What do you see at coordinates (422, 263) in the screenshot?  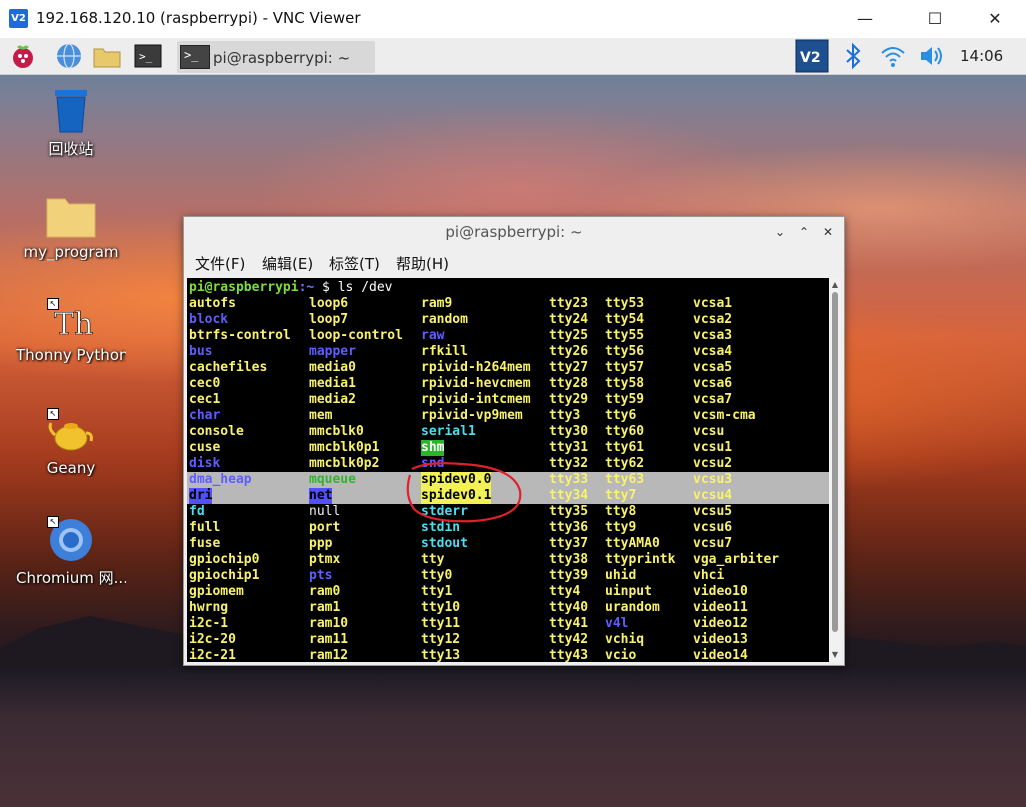 I see `menu-help: 帮助(H)` at bounding box center [422, 263].